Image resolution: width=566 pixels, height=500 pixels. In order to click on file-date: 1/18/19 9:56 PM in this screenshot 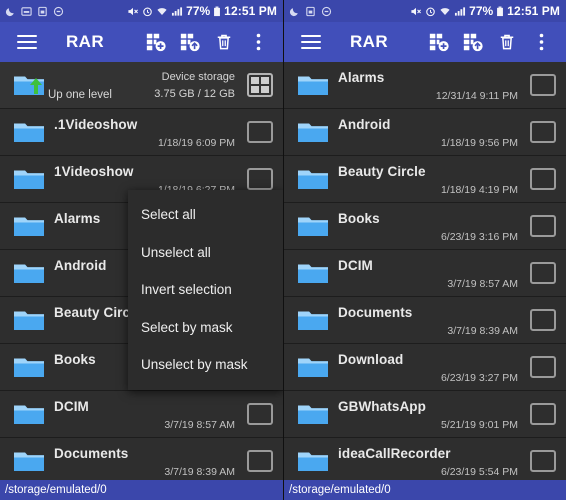, I will do `click(479, 143)`.